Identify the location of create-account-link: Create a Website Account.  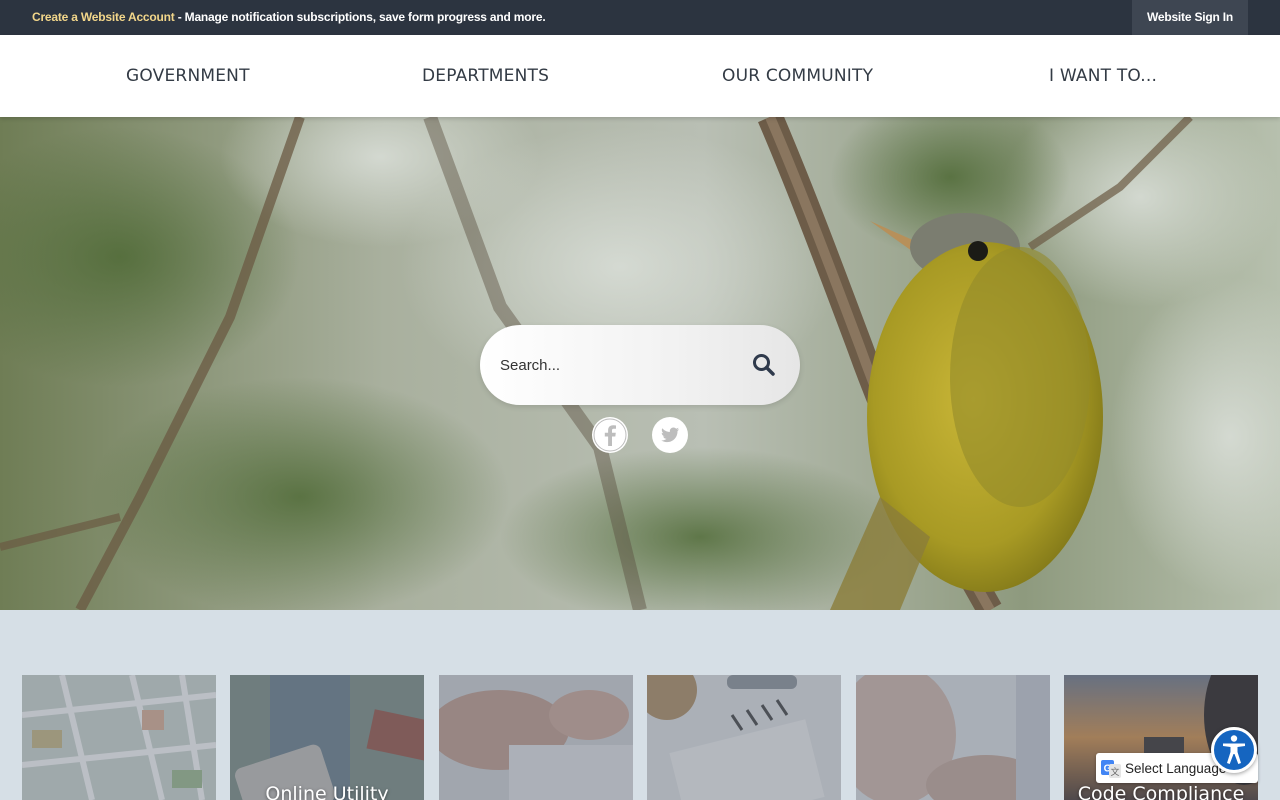
(103, 17).